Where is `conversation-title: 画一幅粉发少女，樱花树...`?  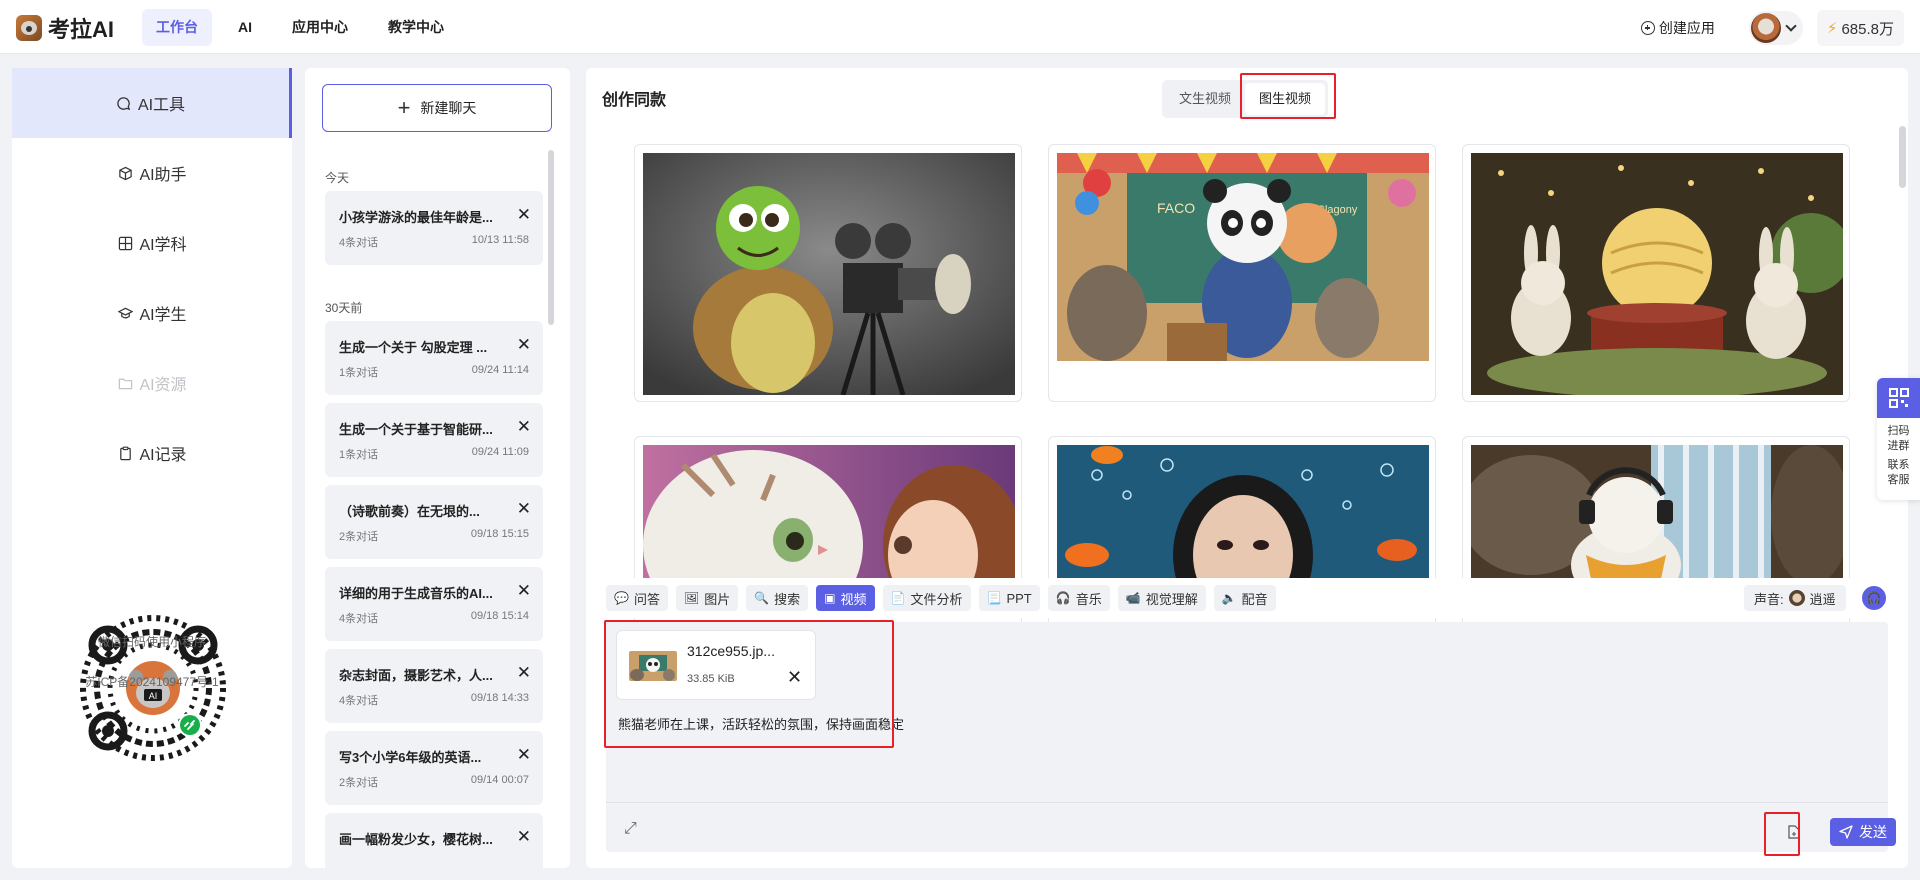
conversation-title: 画一幅粉发少女，樱花树... is located at coordinates (416, 839).